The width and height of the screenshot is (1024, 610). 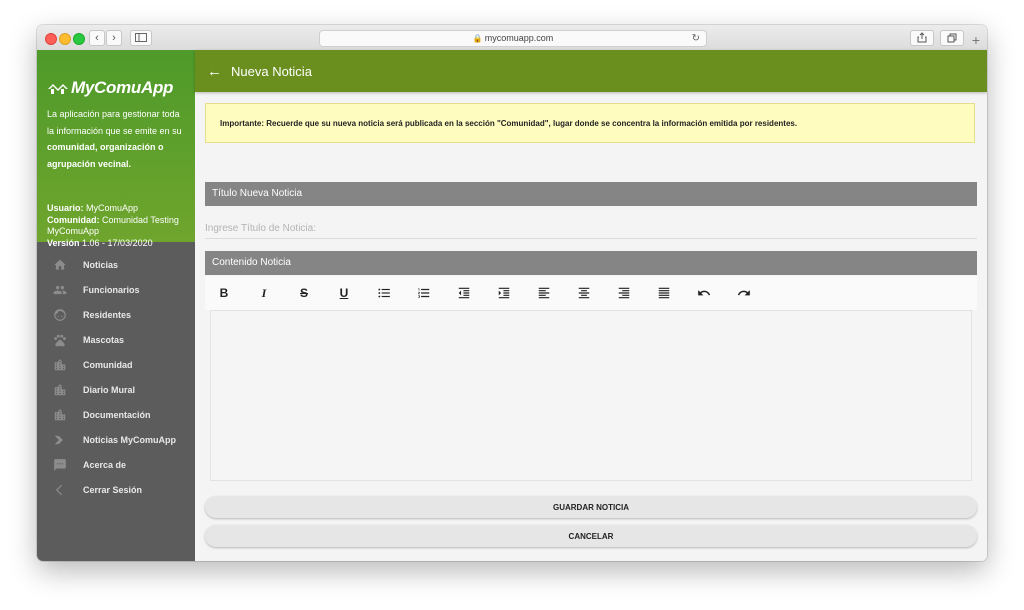 I want to click on outdent-button, so click(x=464, y=293).